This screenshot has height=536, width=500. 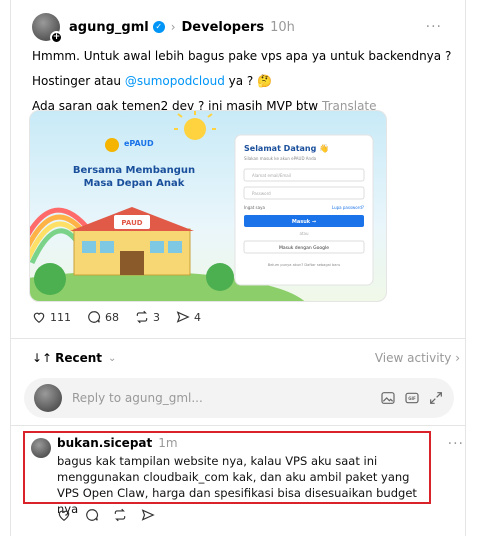 What do you see at coordinates (304, 248) in the screenshot?
I see `login-google-label: Masuk dengan Google` at bounding box center [304, 248].